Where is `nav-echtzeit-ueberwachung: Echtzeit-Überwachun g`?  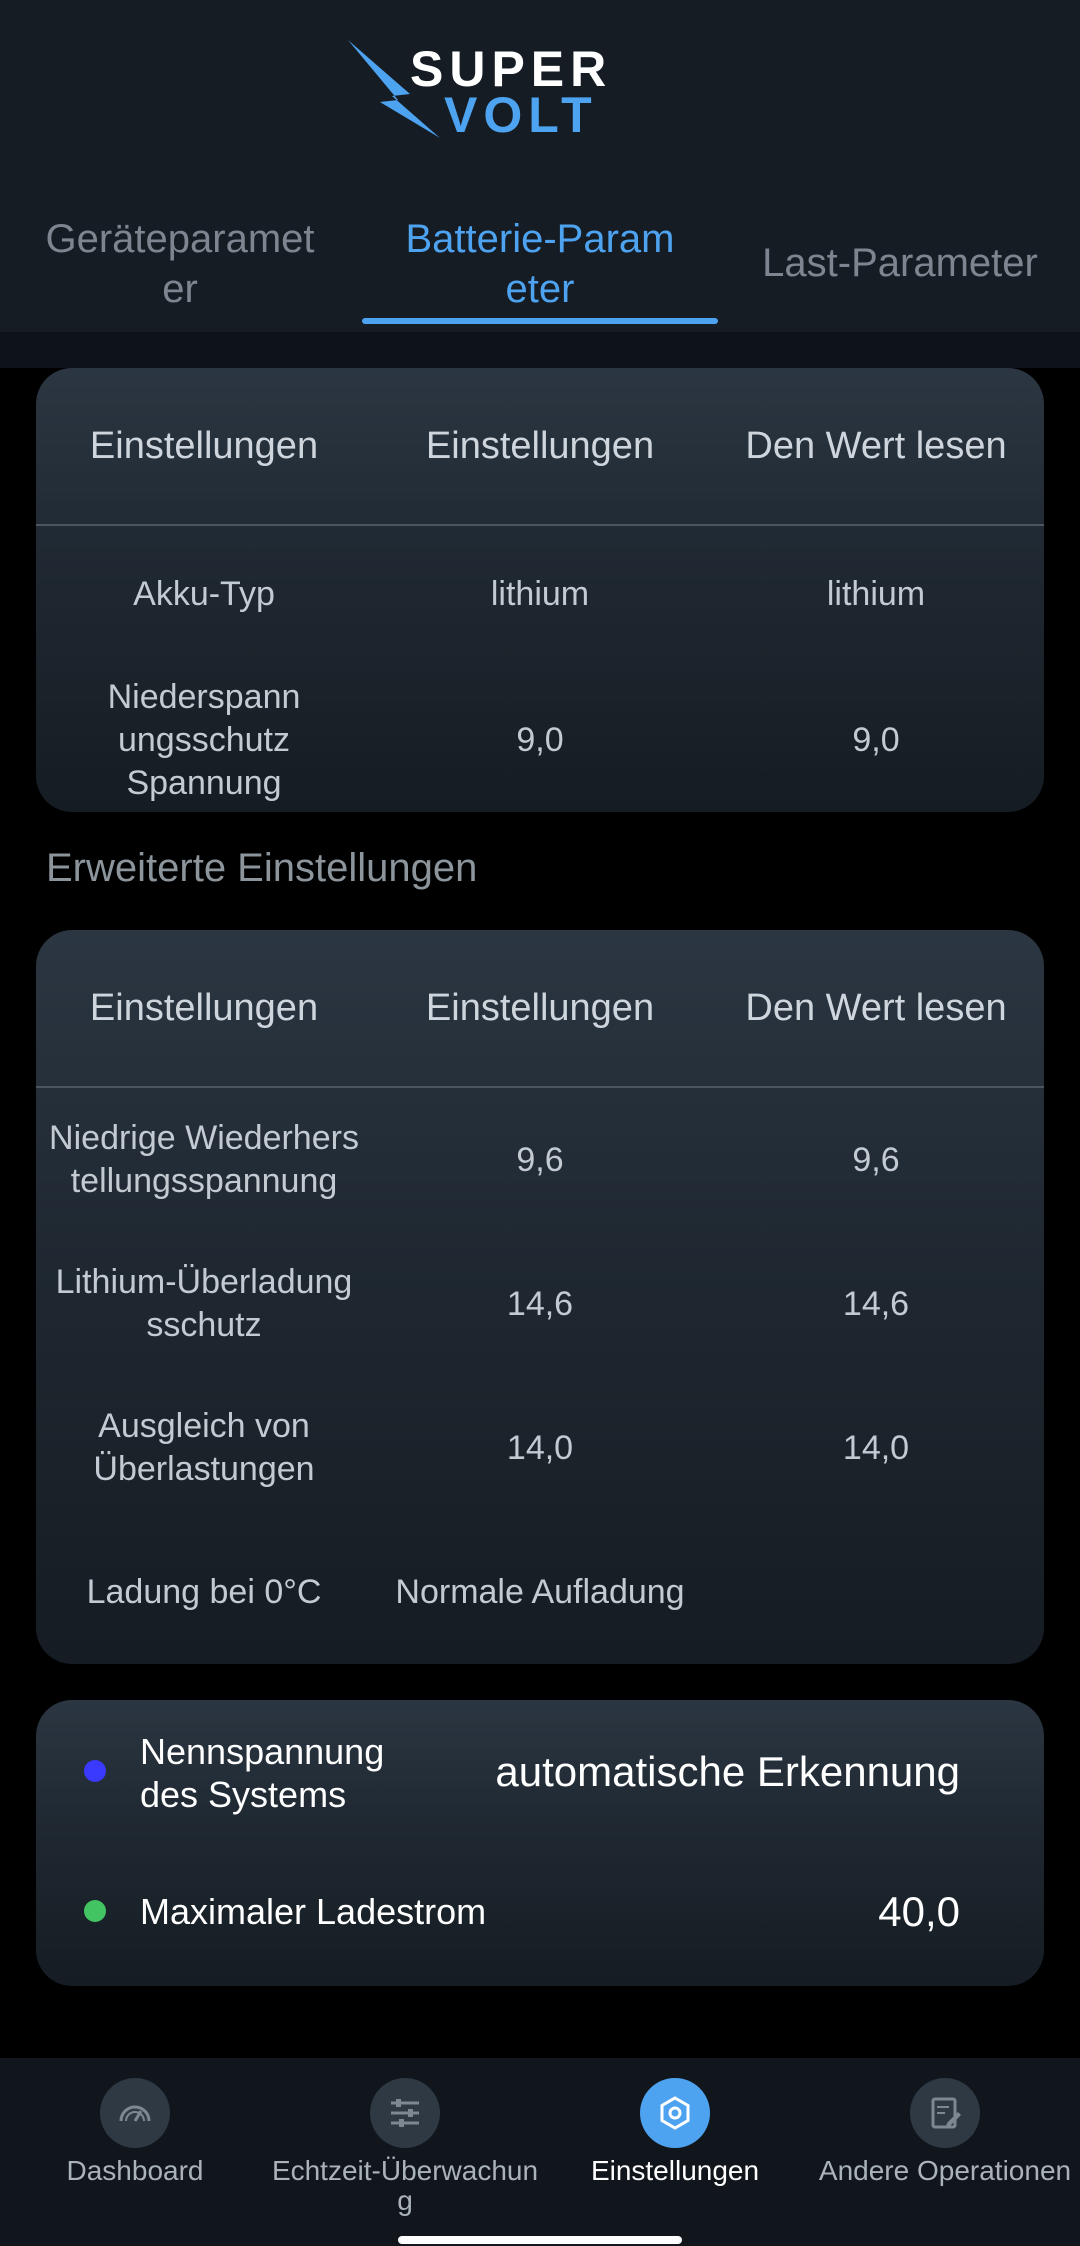 nav-echtzeit-ueberwachung: Echtzeit-Überwachun g is located at coordinates (405, 2152).